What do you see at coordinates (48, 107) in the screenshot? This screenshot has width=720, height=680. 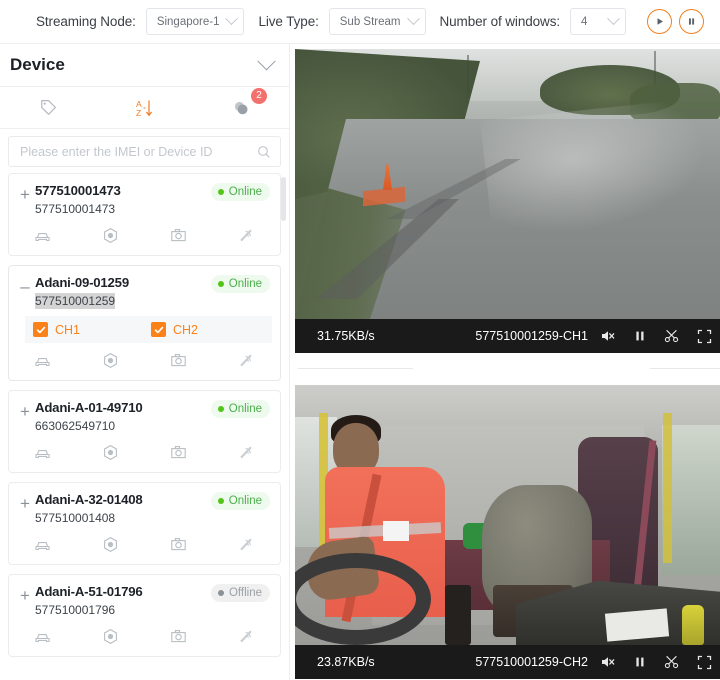 I see `tag-filter-button` at bounding box center [48, 107].